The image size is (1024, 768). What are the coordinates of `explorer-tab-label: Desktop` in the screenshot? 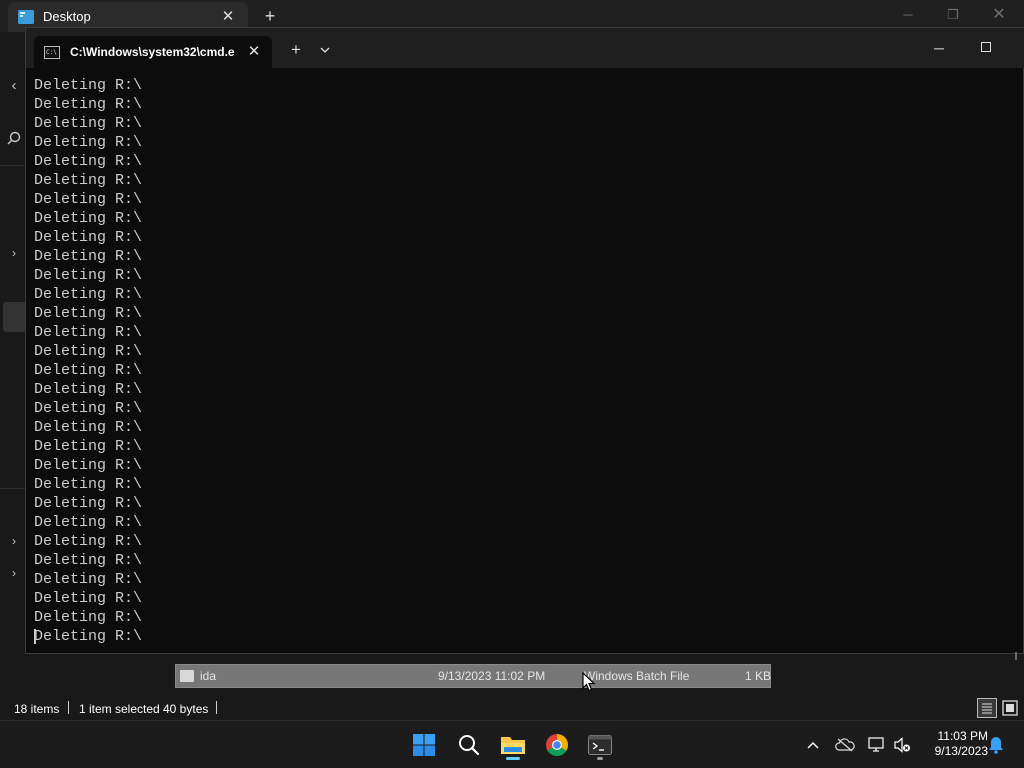 It's located at (67, 16).